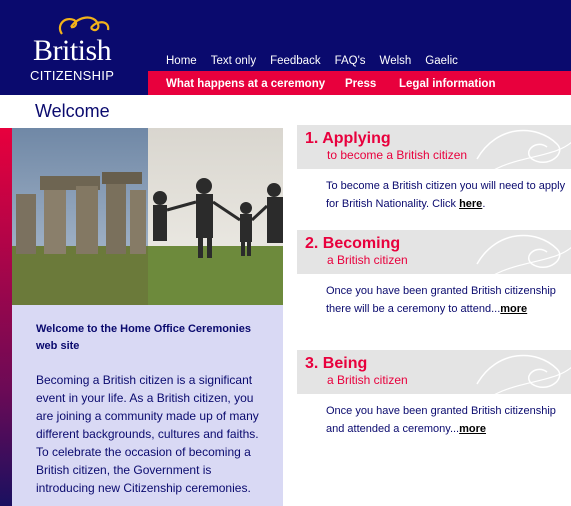 This screenshot has height=506, width=571. What do you see at coordinates (470, 204) in the screenshot?
I see `here-link: here` at bounding box center [470, 204].